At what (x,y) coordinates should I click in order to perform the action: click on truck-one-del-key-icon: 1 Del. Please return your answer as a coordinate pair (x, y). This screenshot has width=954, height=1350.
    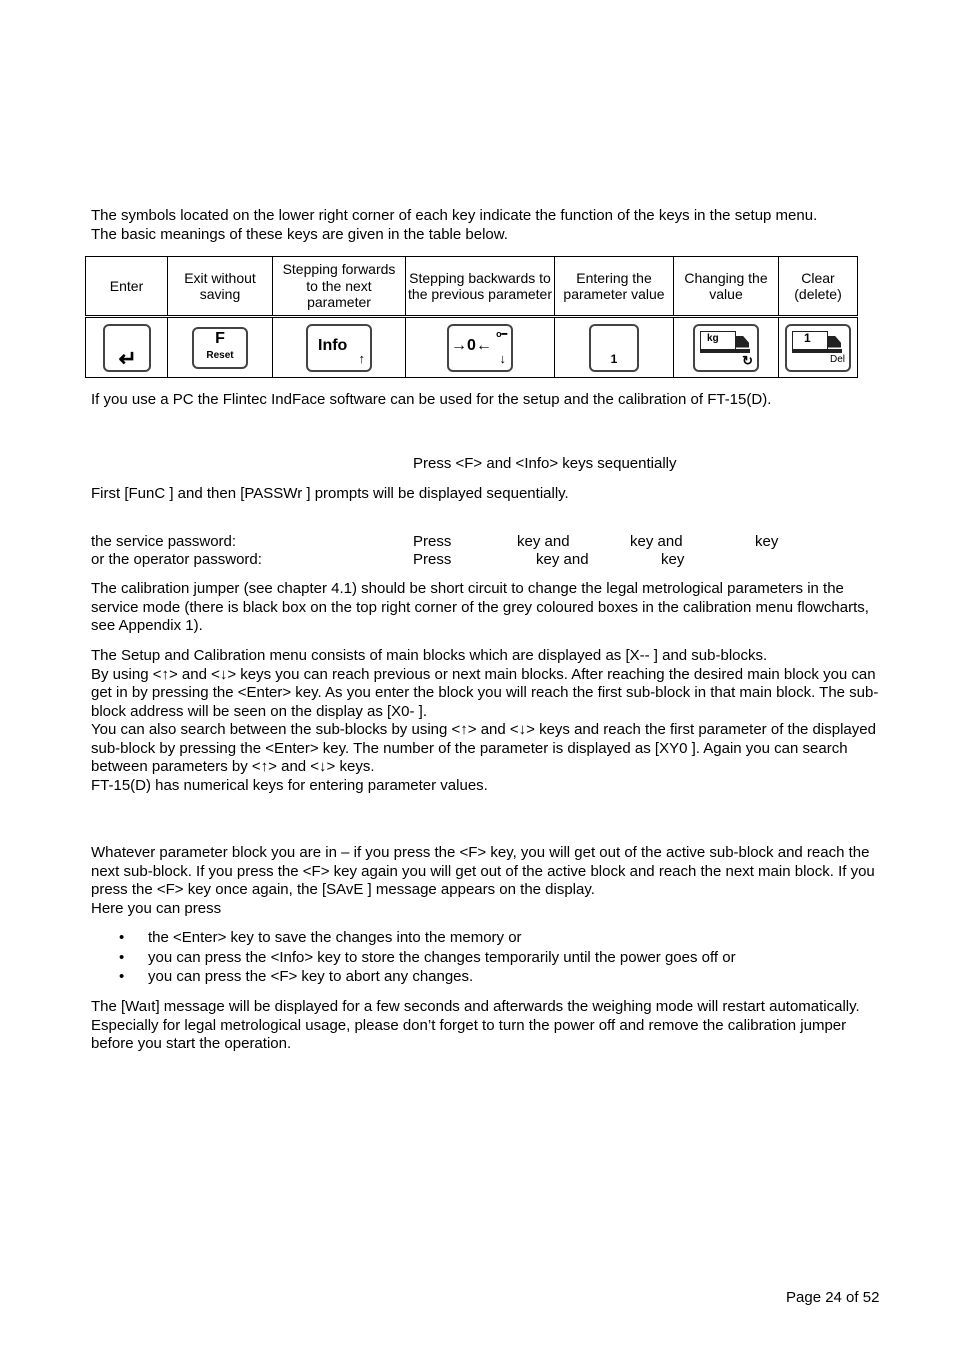
    Looking at the image, I should click on (818, 347).